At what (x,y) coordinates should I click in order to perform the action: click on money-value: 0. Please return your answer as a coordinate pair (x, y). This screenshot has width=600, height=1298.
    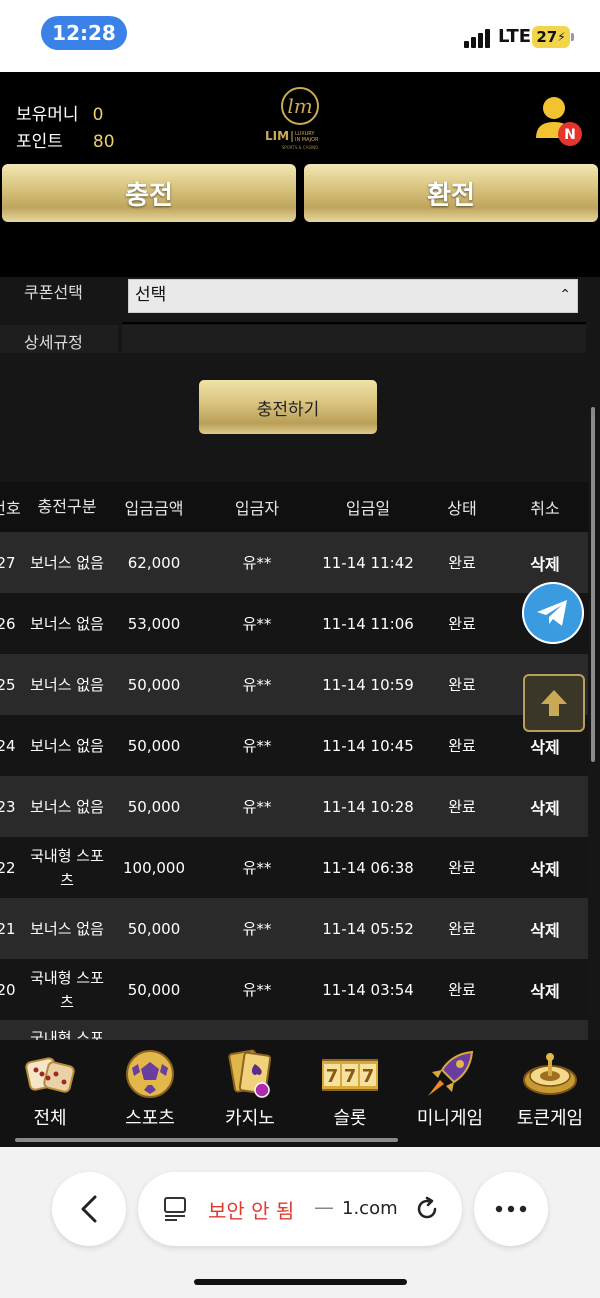
    Looking at the image, I should click on (98, 115).